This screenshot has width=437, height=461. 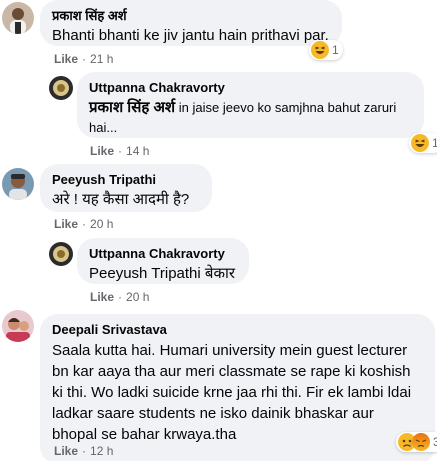 I want to click on comment-meta: Like · 21 h, so click(x=84, y=59).